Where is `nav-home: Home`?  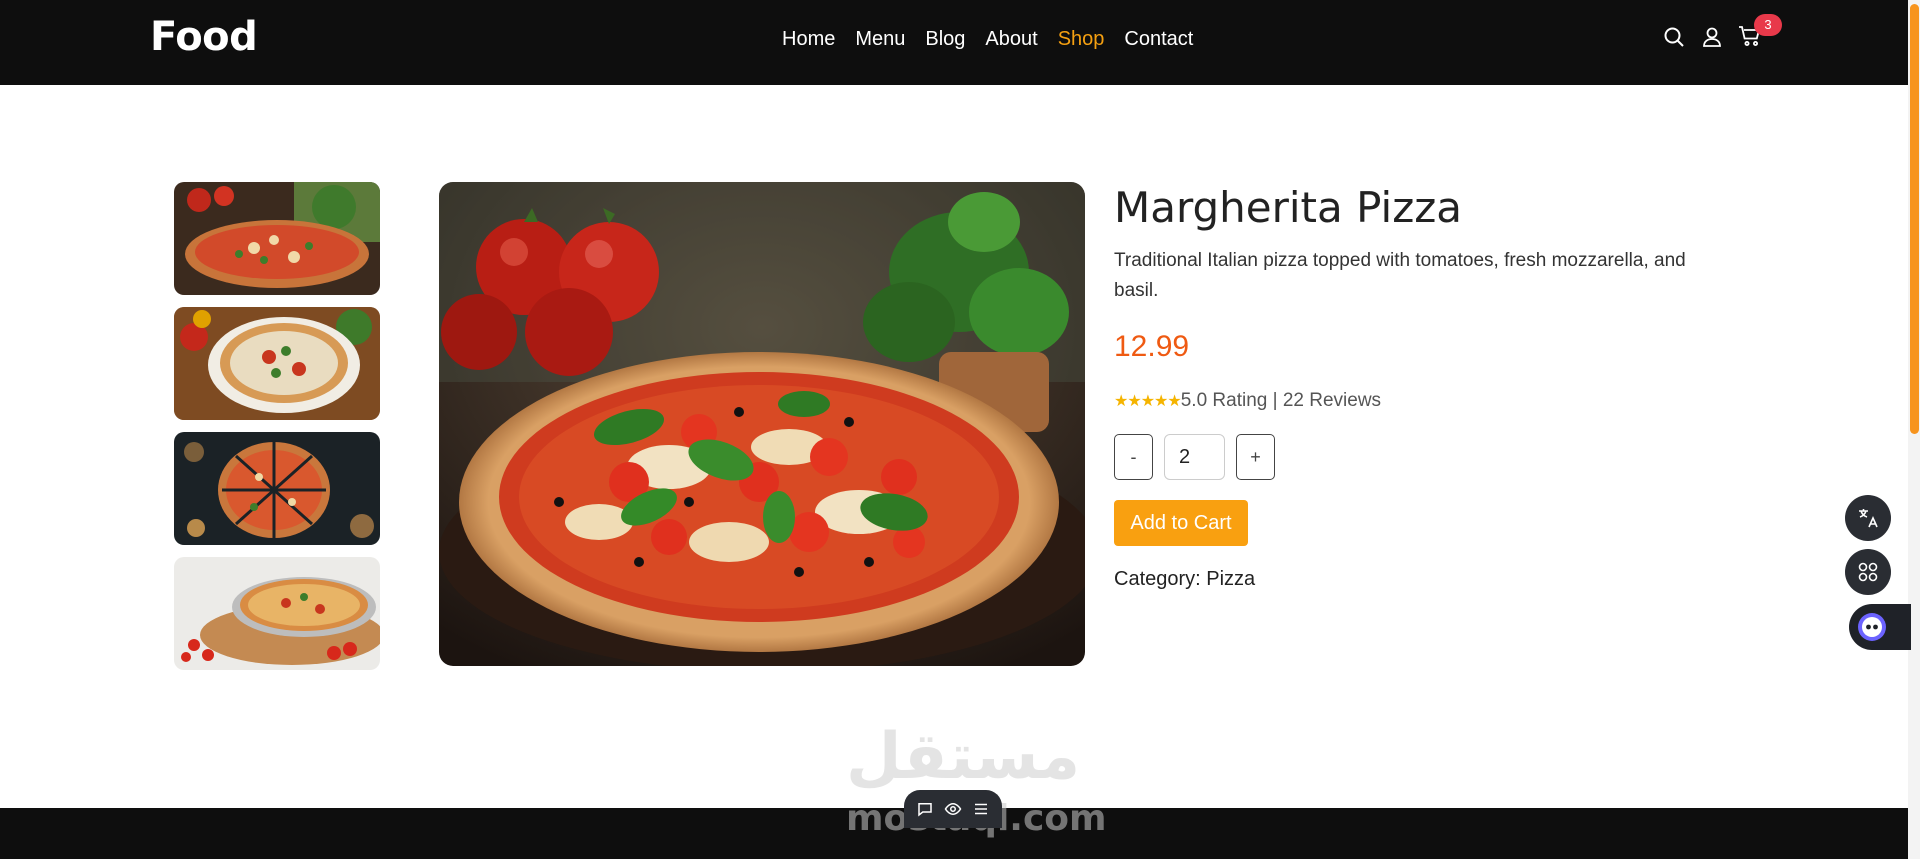
nav-home: Home is located at coordinates (808, 39).